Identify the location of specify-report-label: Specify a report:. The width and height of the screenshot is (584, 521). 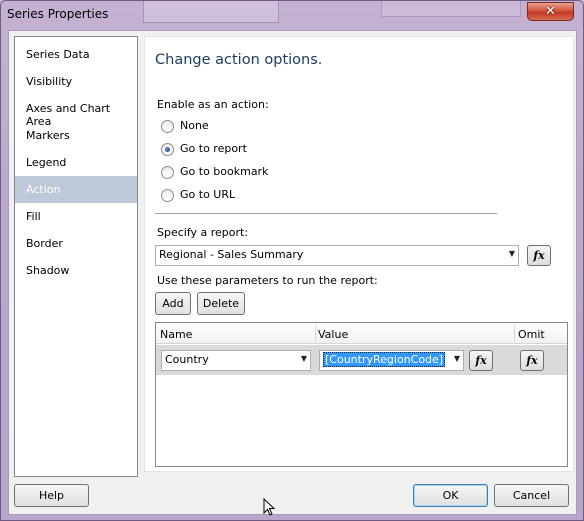
(203, 232).